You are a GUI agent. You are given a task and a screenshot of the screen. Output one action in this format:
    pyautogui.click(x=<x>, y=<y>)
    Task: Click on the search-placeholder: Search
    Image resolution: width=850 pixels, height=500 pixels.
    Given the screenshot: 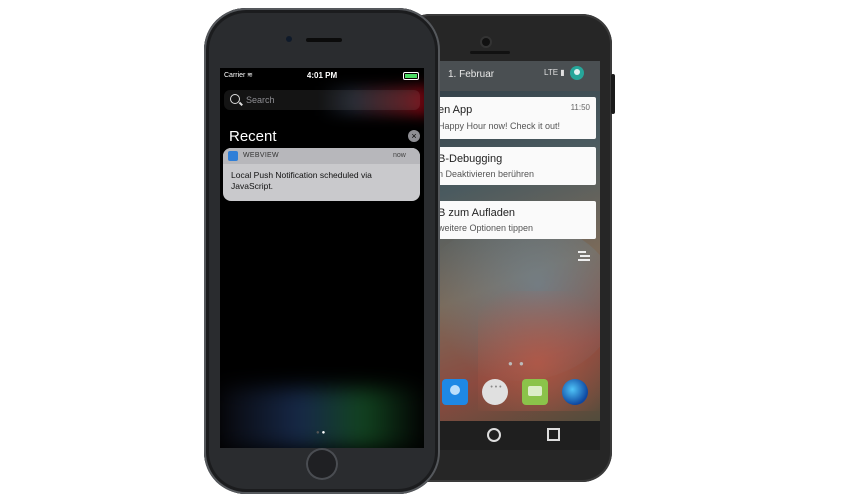 What is the action you would take?
    pyautogui.click(x=260, y=100)
    